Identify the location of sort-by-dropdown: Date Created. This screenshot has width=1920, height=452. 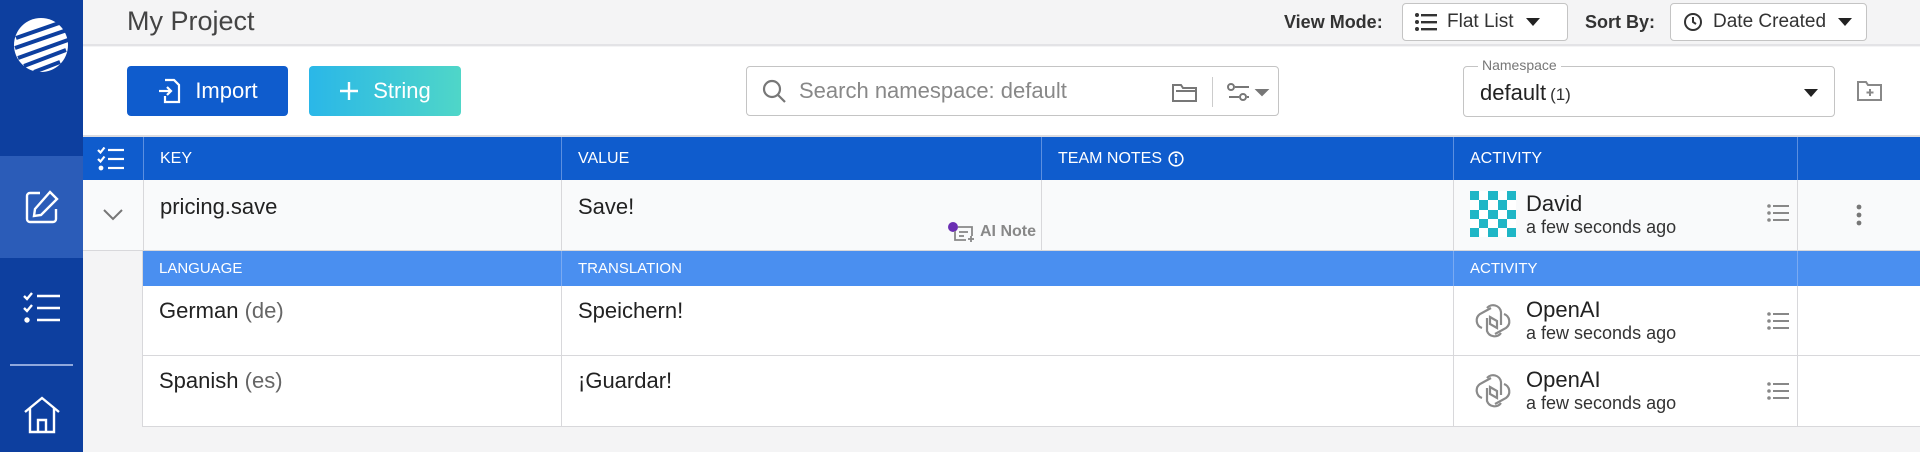
(1768, 22).